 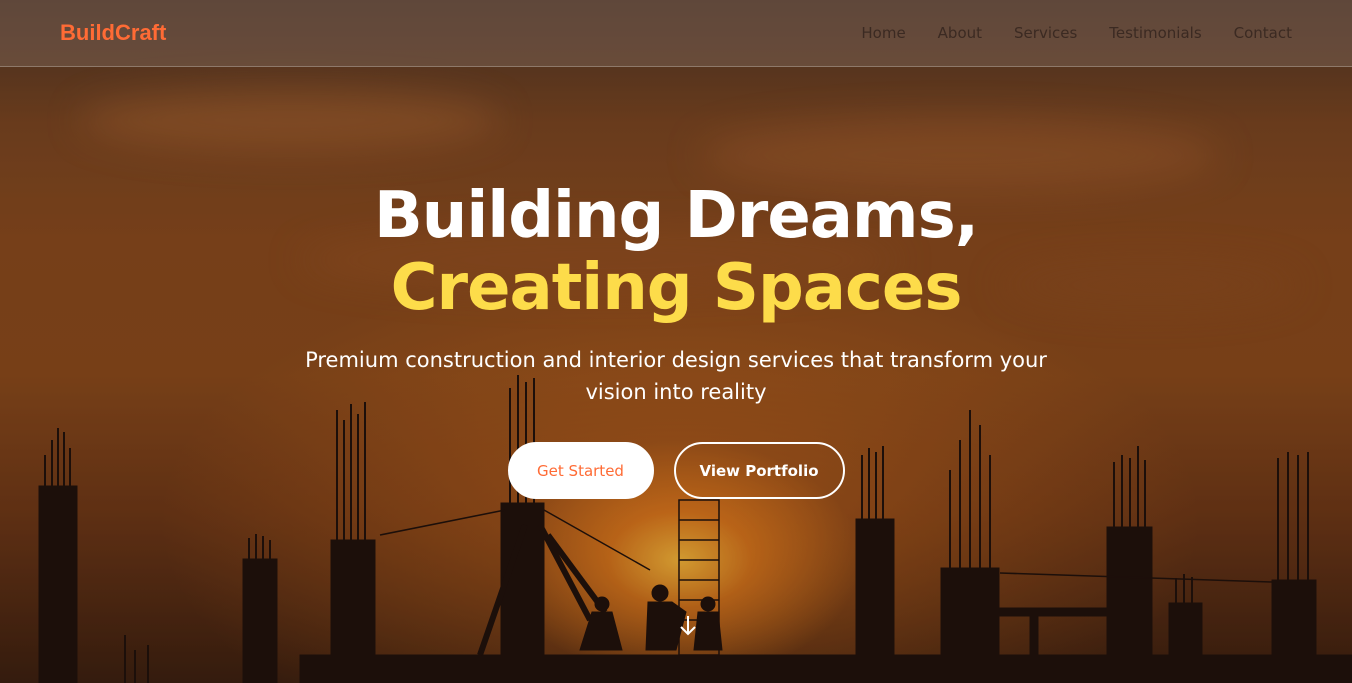 I want to click on hero-title-line1: Building Dreams,, so click(x=676, y=216).